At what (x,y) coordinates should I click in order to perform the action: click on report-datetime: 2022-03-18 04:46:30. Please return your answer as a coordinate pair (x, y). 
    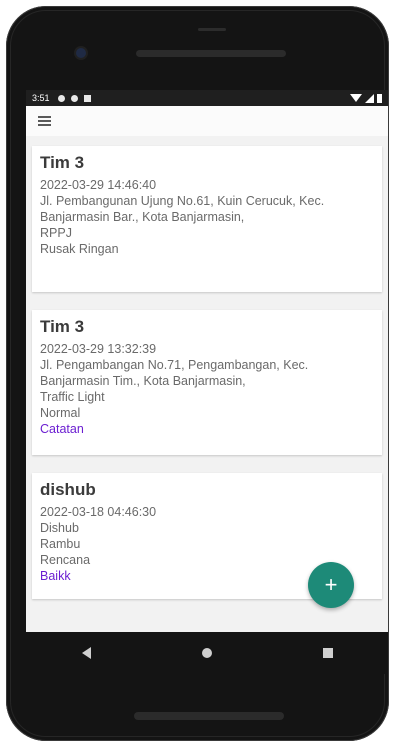
    Looking at the image, I should click on (98, 512).